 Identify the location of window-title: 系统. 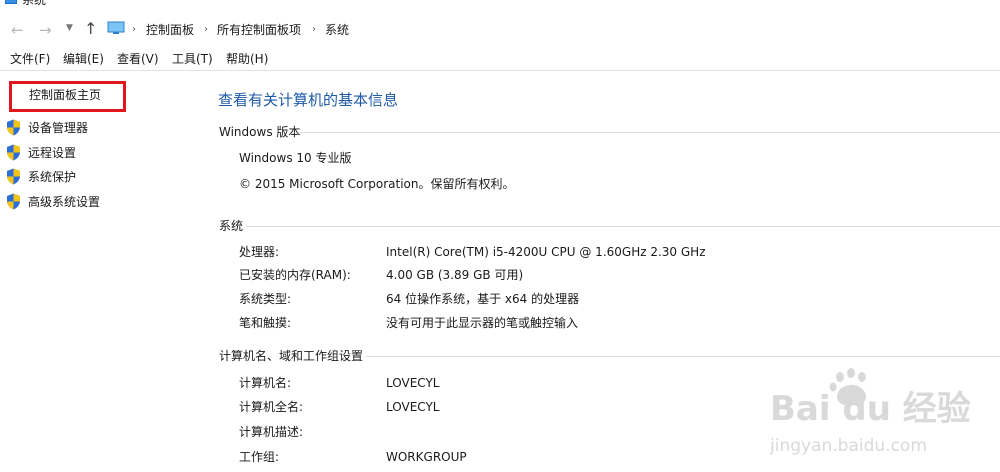
(34, 3).